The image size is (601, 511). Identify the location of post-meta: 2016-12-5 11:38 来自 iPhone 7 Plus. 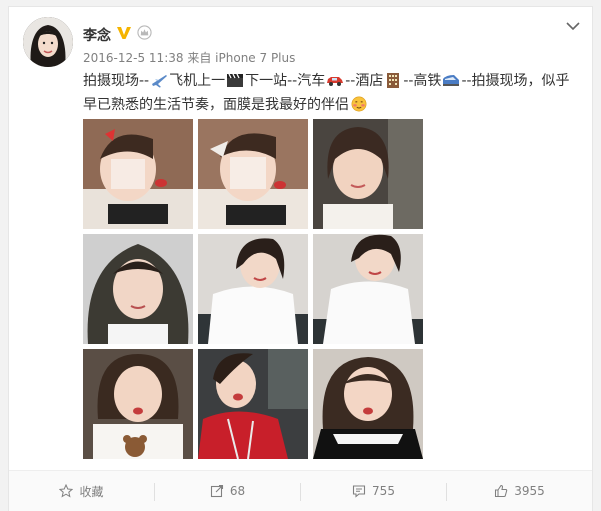
(189, 57).